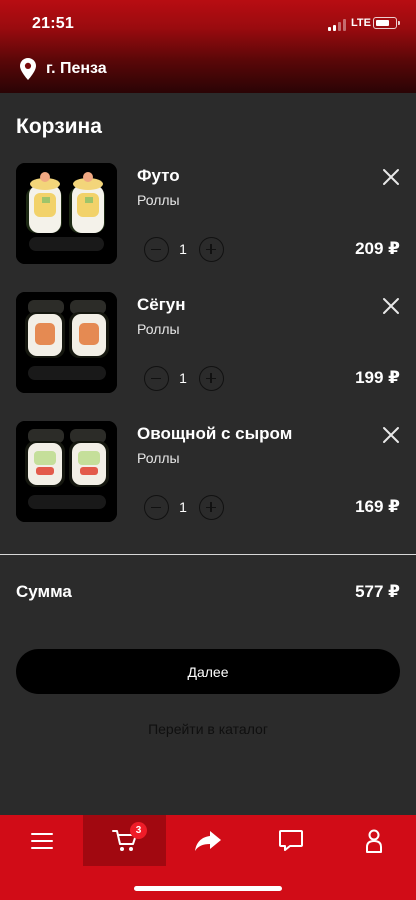 This screenshot has height=900, width=416. What do you see at coordinates (124, 840) in the screenshot?
I see `tab-cart: 3` at bounding box center [124, 840].